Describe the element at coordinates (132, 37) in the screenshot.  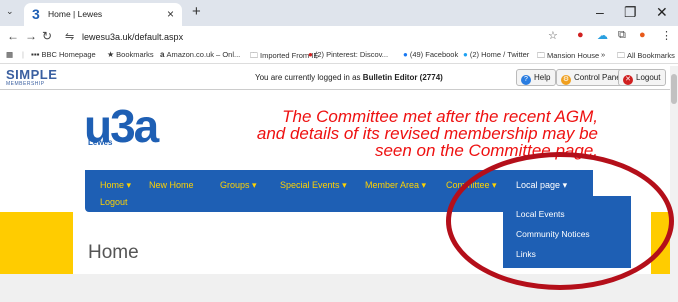
I see `address-bar: lewesu3a.uk/default.aspx` at that location.